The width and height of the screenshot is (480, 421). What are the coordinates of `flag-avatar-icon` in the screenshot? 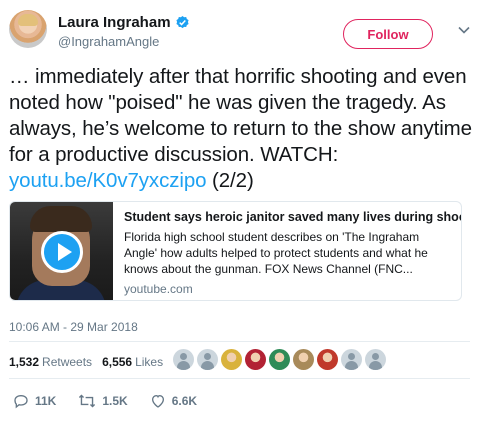 It's located at (255, 359).